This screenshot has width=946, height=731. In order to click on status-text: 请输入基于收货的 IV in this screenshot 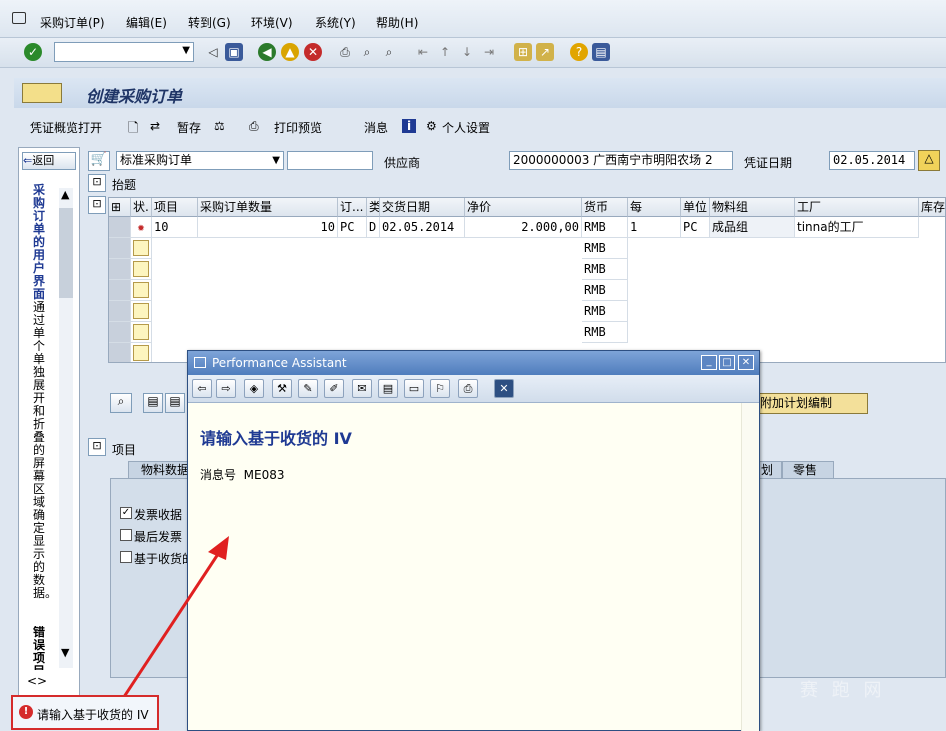, I will do `click(93, 715)`.